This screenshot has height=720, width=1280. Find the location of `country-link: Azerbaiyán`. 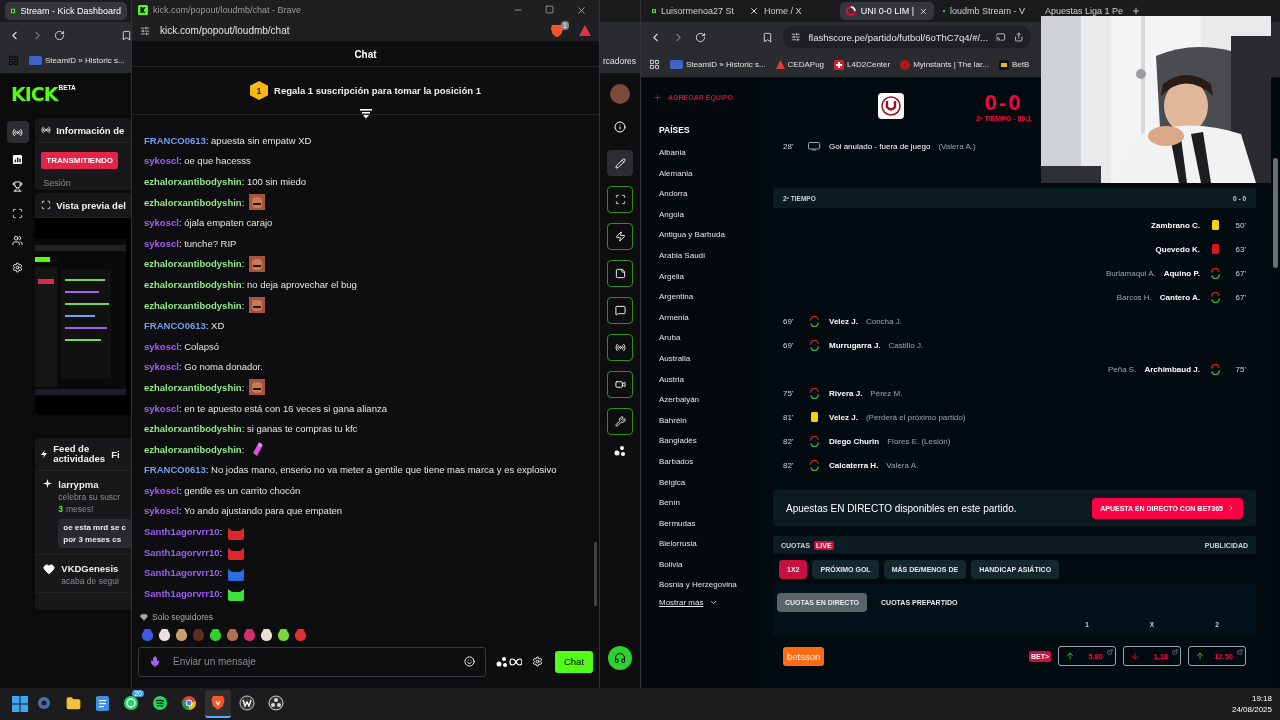

country-link: Azerbaiyán is located at coordinates (708, 400).